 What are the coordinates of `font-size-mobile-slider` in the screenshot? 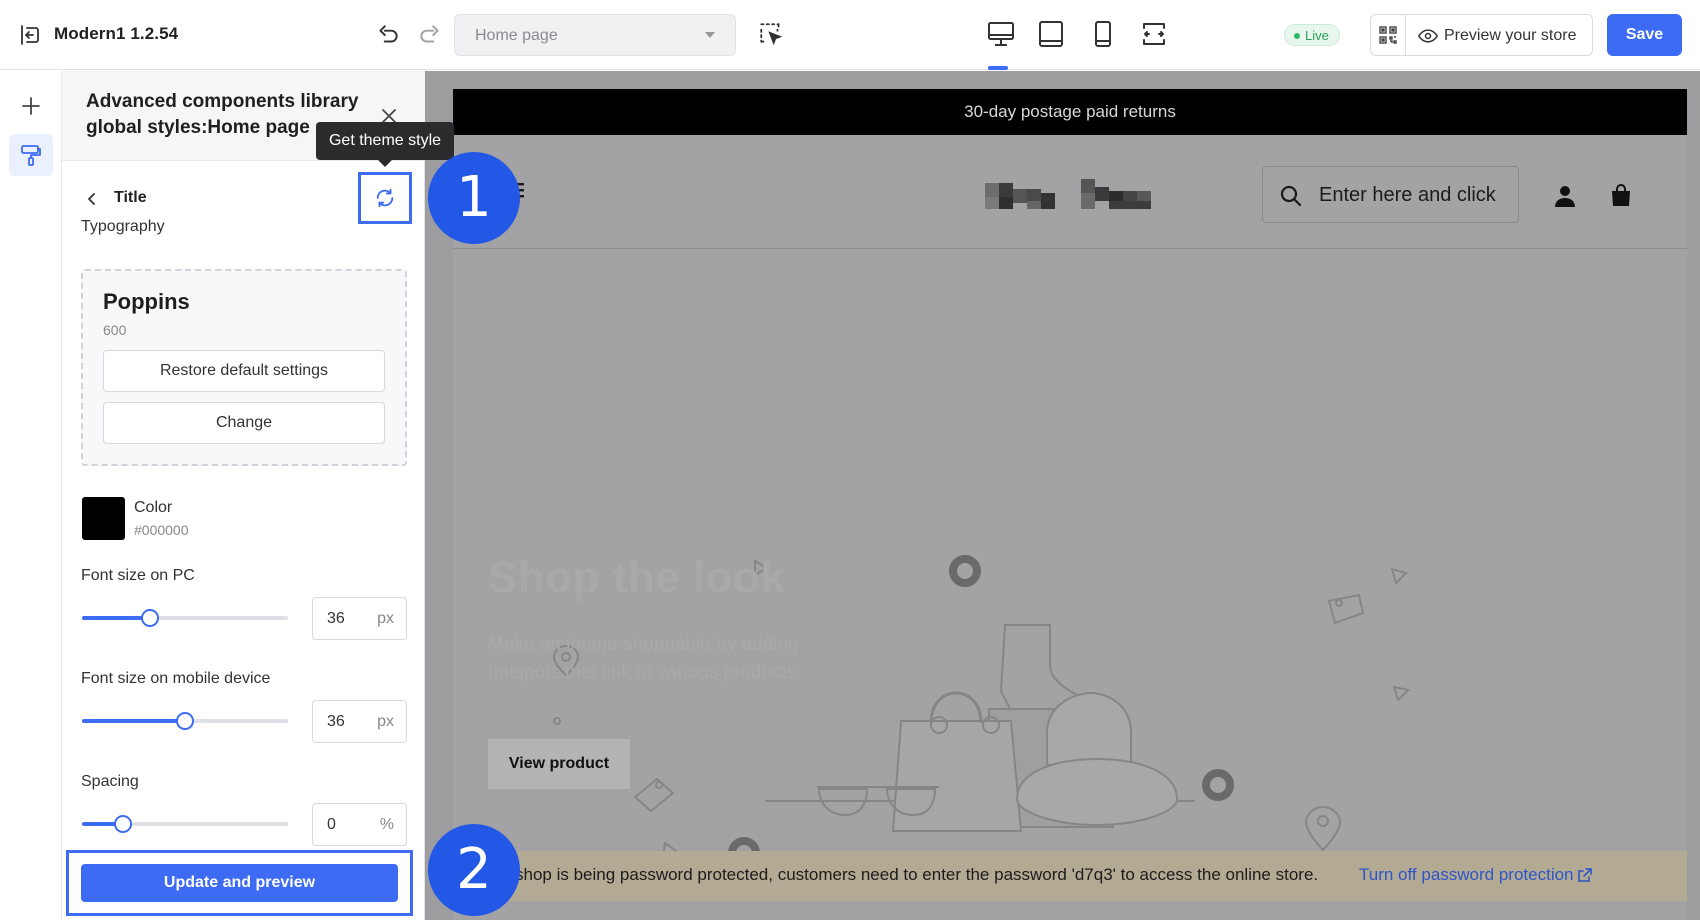 It's located at (185, 721).